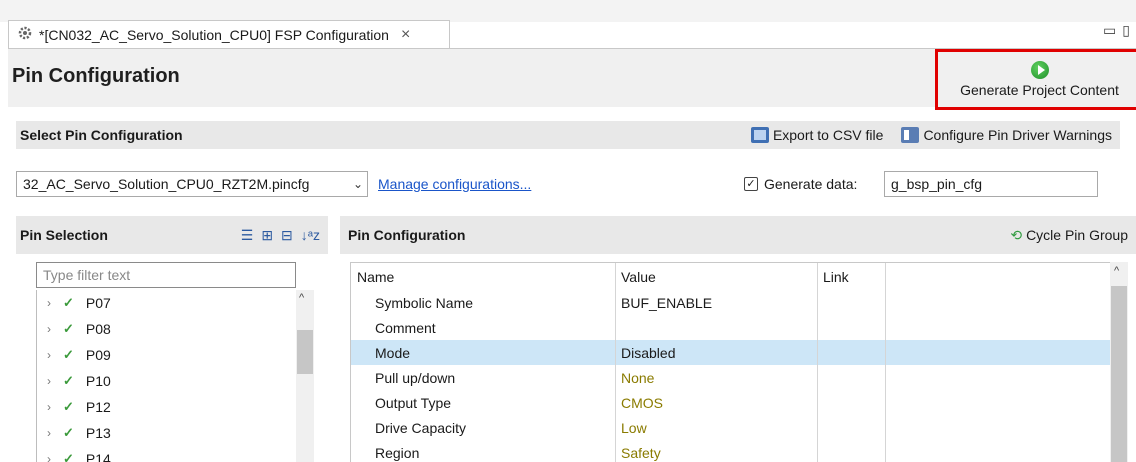 The height and width of the screenshot is (462, 1136). I want to click on tree-item: › ✓ P12, so click(166, 407).